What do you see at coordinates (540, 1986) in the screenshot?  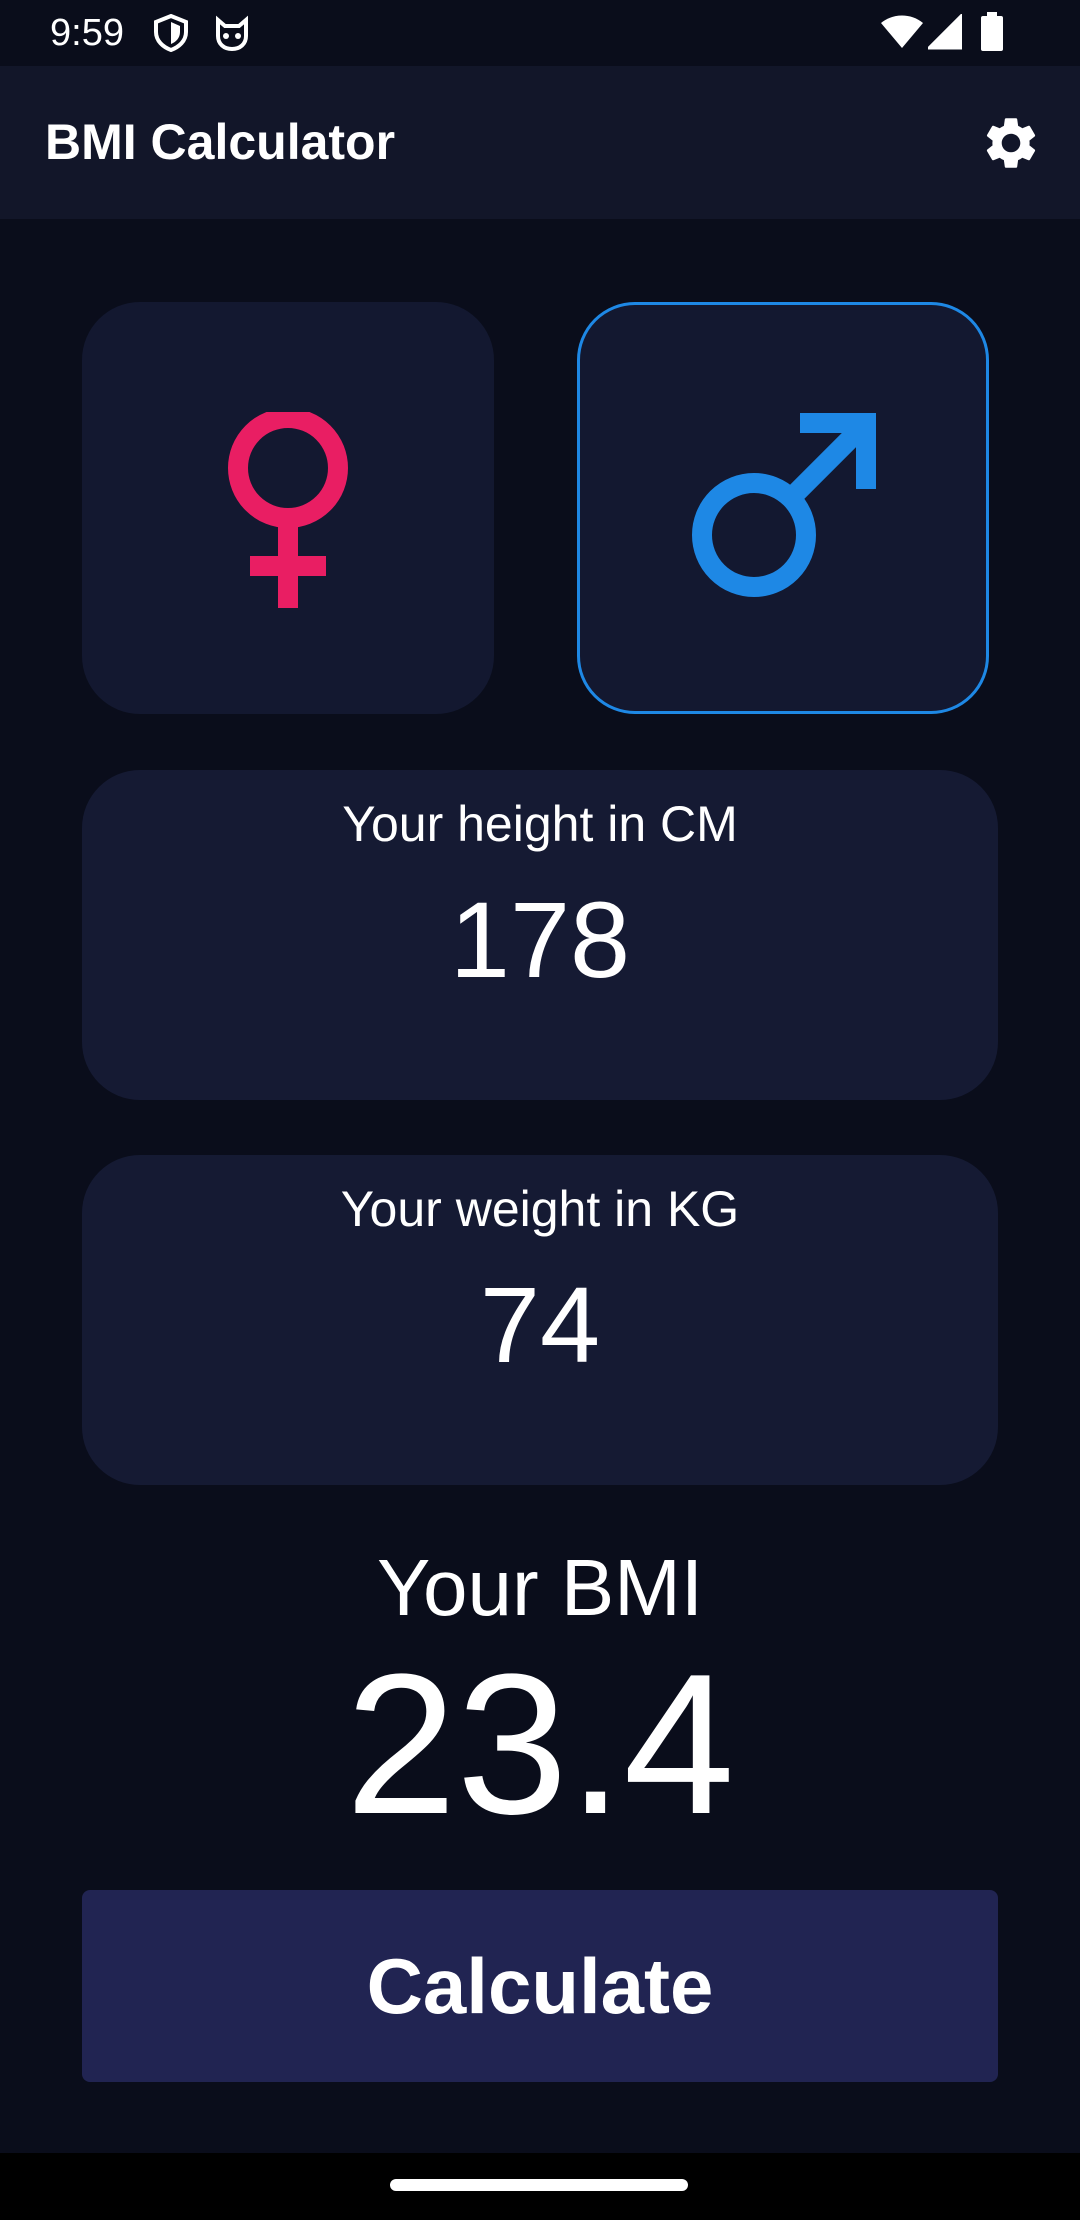 I see `calculate-button: Calculate` at bounding box center [540, 1986].